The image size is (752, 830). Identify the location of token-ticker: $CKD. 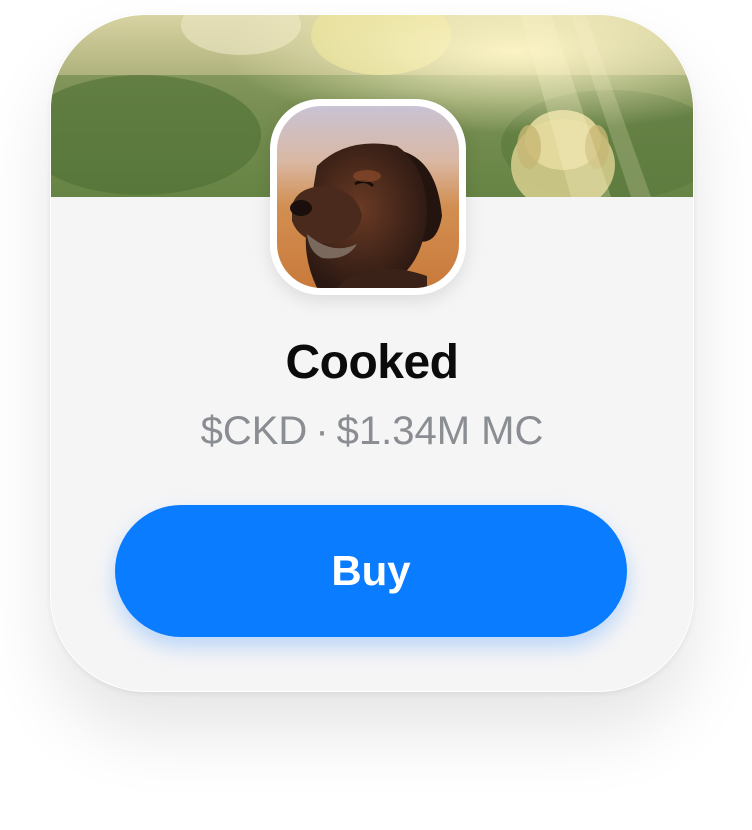
(254, 431).